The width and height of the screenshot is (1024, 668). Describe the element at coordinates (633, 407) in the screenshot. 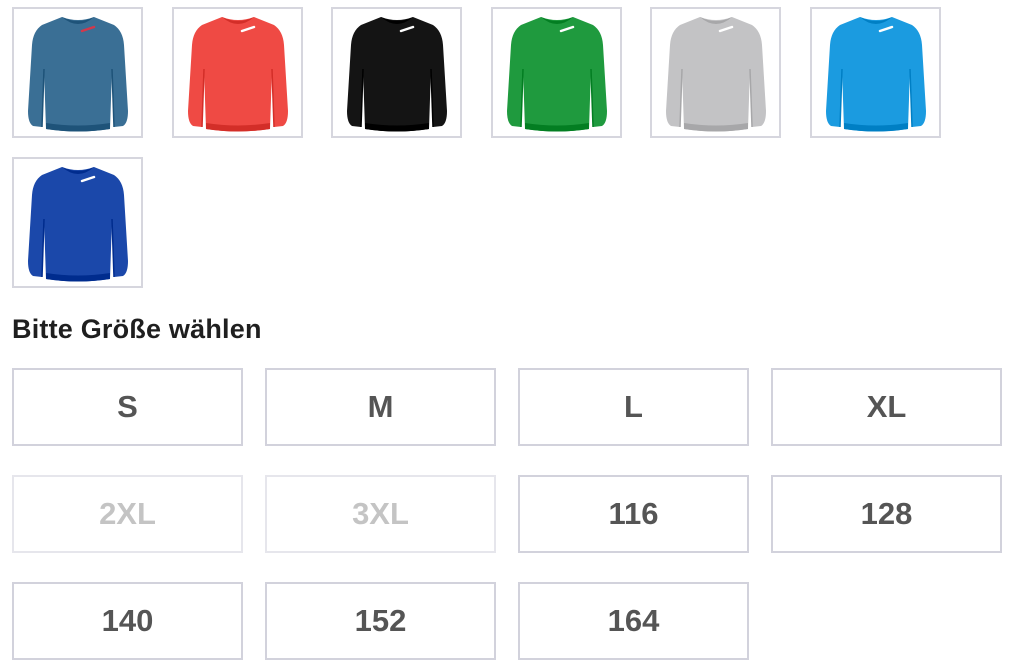

I see `size-option-l: L` at that location.